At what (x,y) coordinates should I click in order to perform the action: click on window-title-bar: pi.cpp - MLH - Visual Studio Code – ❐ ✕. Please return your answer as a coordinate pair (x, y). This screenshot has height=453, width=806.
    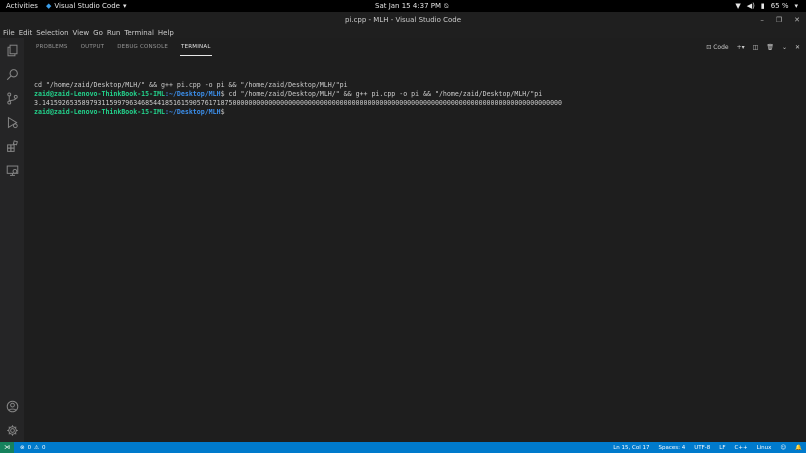
    Looking at the image, I should click on (403, 20).